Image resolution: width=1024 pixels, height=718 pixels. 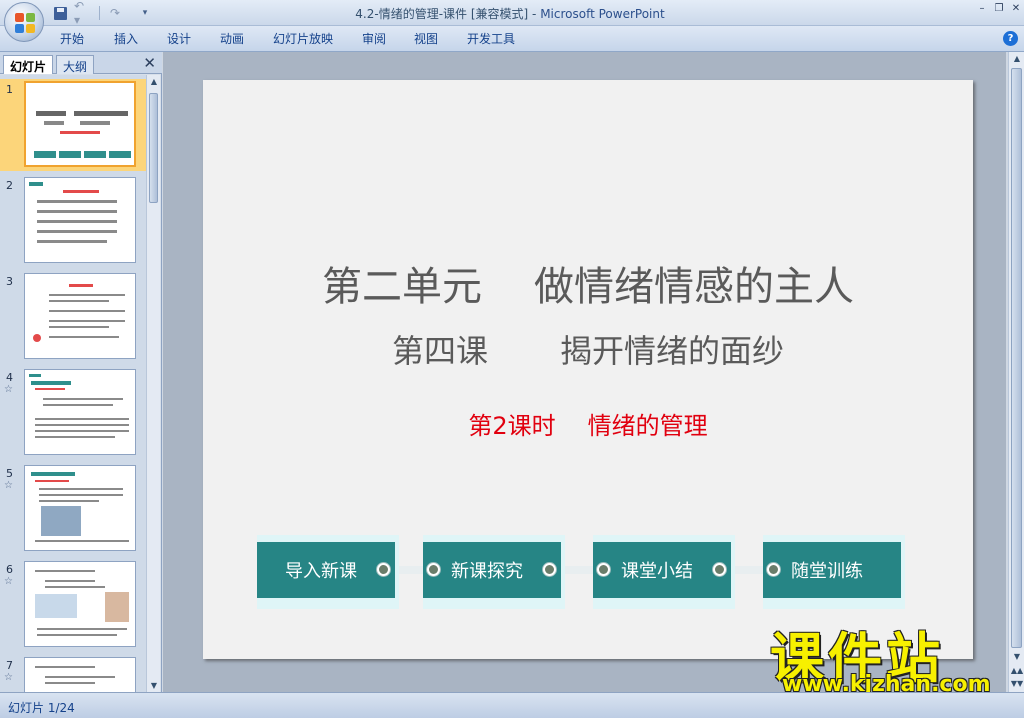 What do you see at coordinates (83, 13) in the screenshot?
I see `undo-icon: ↶ ▾` at bounding box center [83, 13].